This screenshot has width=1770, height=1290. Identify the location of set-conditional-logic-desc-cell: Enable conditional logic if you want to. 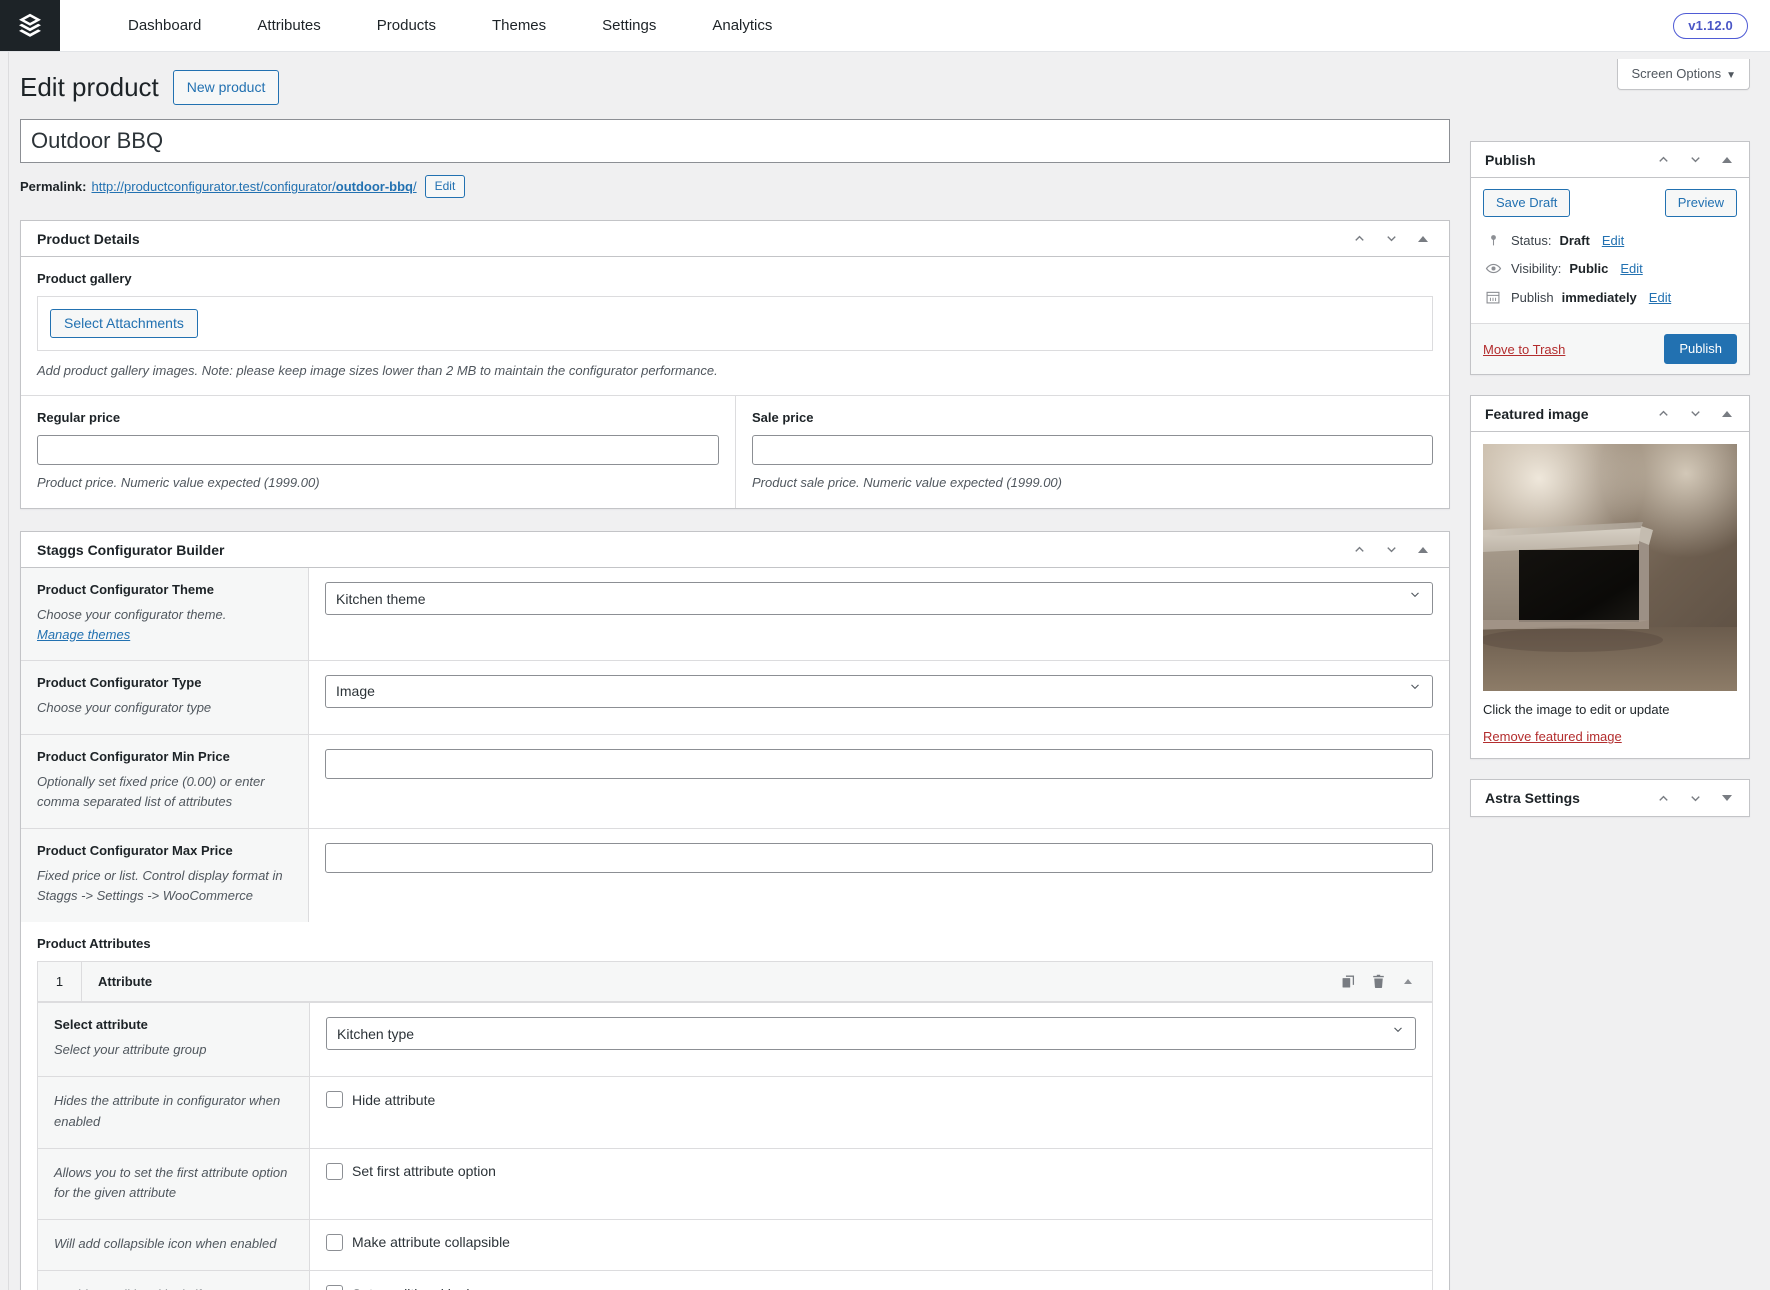
(174, 1280).